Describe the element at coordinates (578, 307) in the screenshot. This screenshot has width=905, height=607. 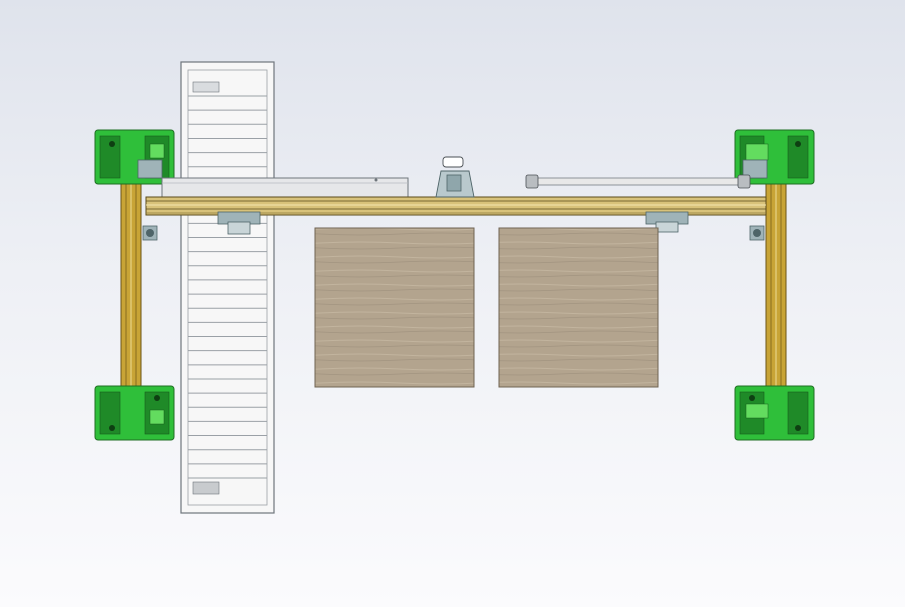
I see `wood-panel-right` at that location.